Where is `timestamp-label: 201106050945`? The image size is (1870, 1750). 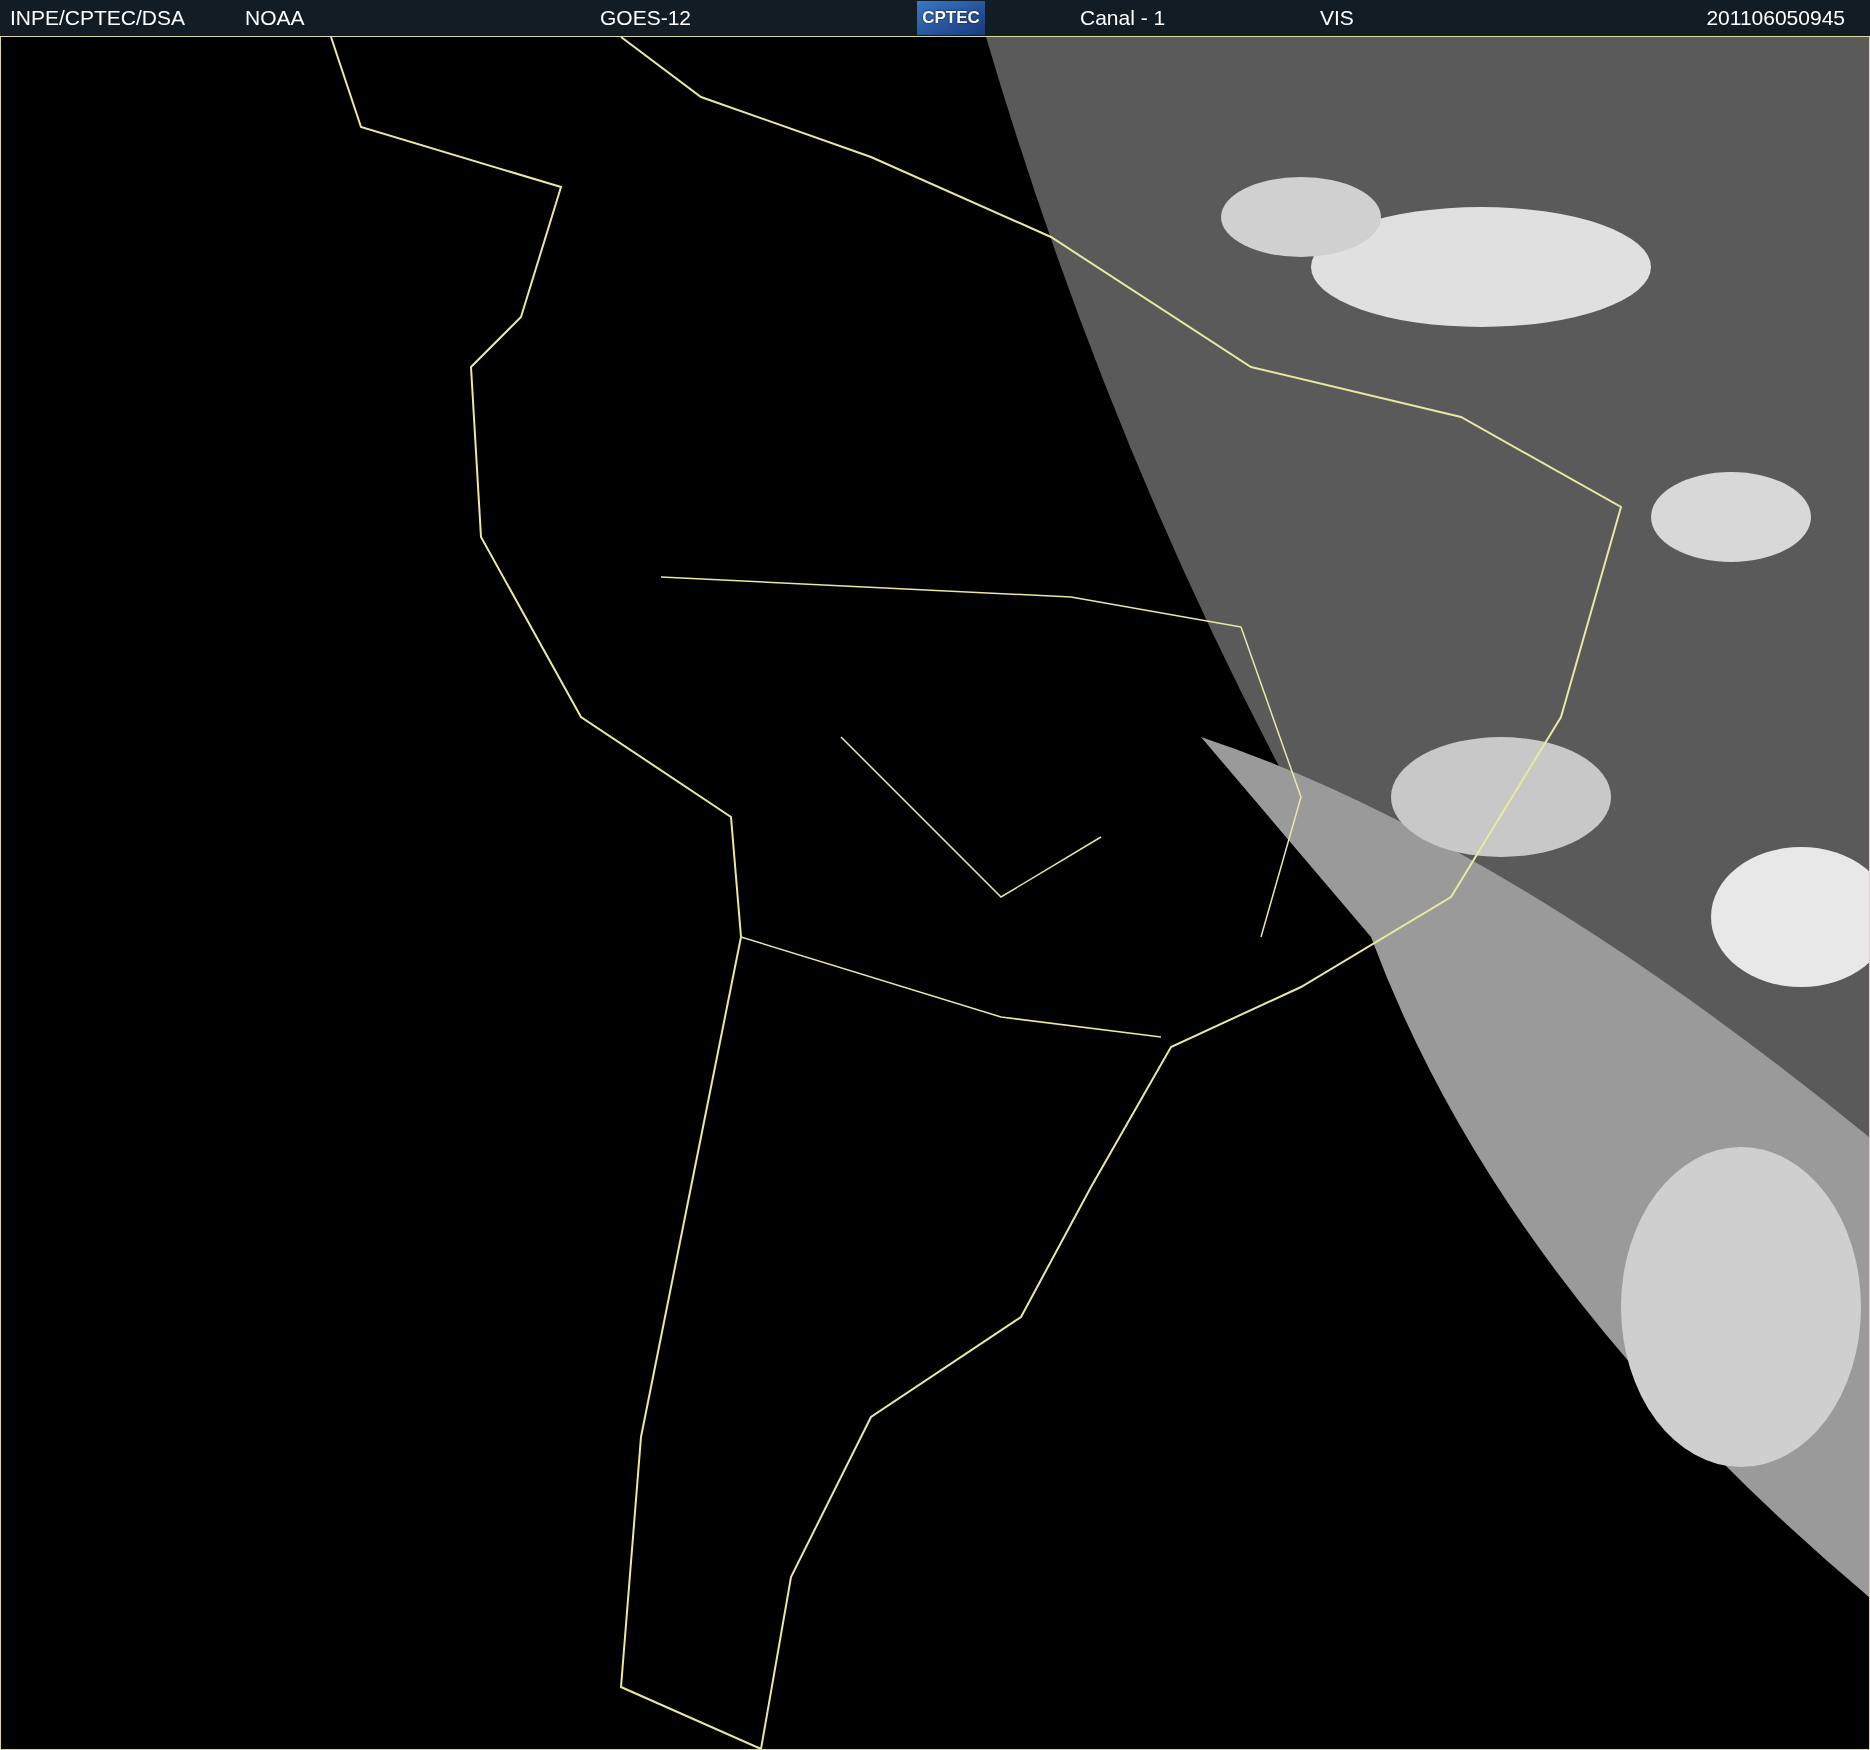 timestamp-label: 201106050945 is located at coordinates (1775, 18).